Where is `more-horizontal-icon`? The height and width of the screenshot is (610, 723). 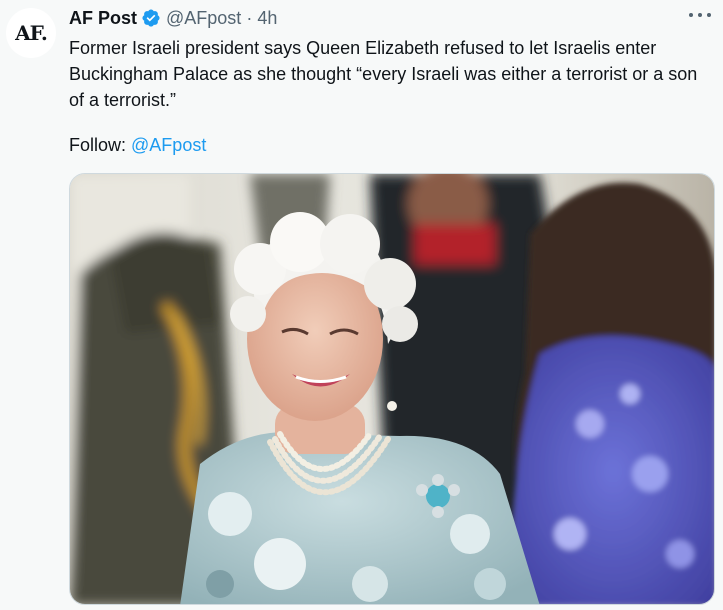 more-horizontal-icon is located at coordinates (700, 15).